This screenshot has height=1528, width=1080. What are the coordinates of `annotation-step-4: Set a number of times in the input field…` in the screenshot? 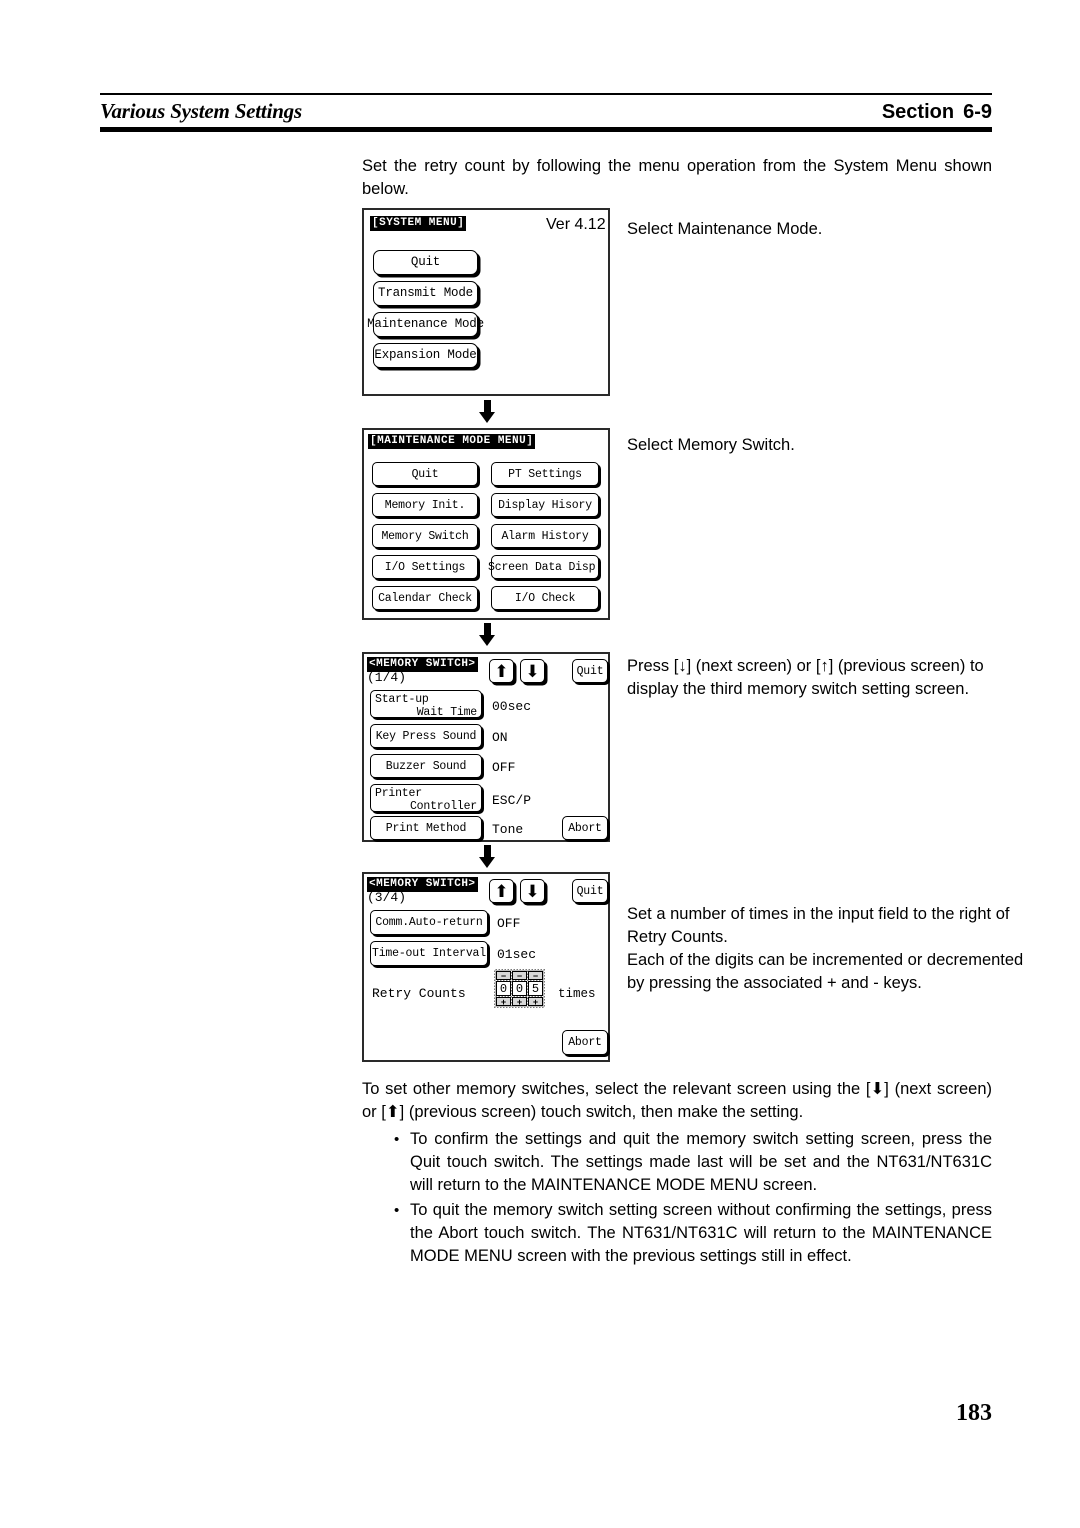 It's located at (827, 949).